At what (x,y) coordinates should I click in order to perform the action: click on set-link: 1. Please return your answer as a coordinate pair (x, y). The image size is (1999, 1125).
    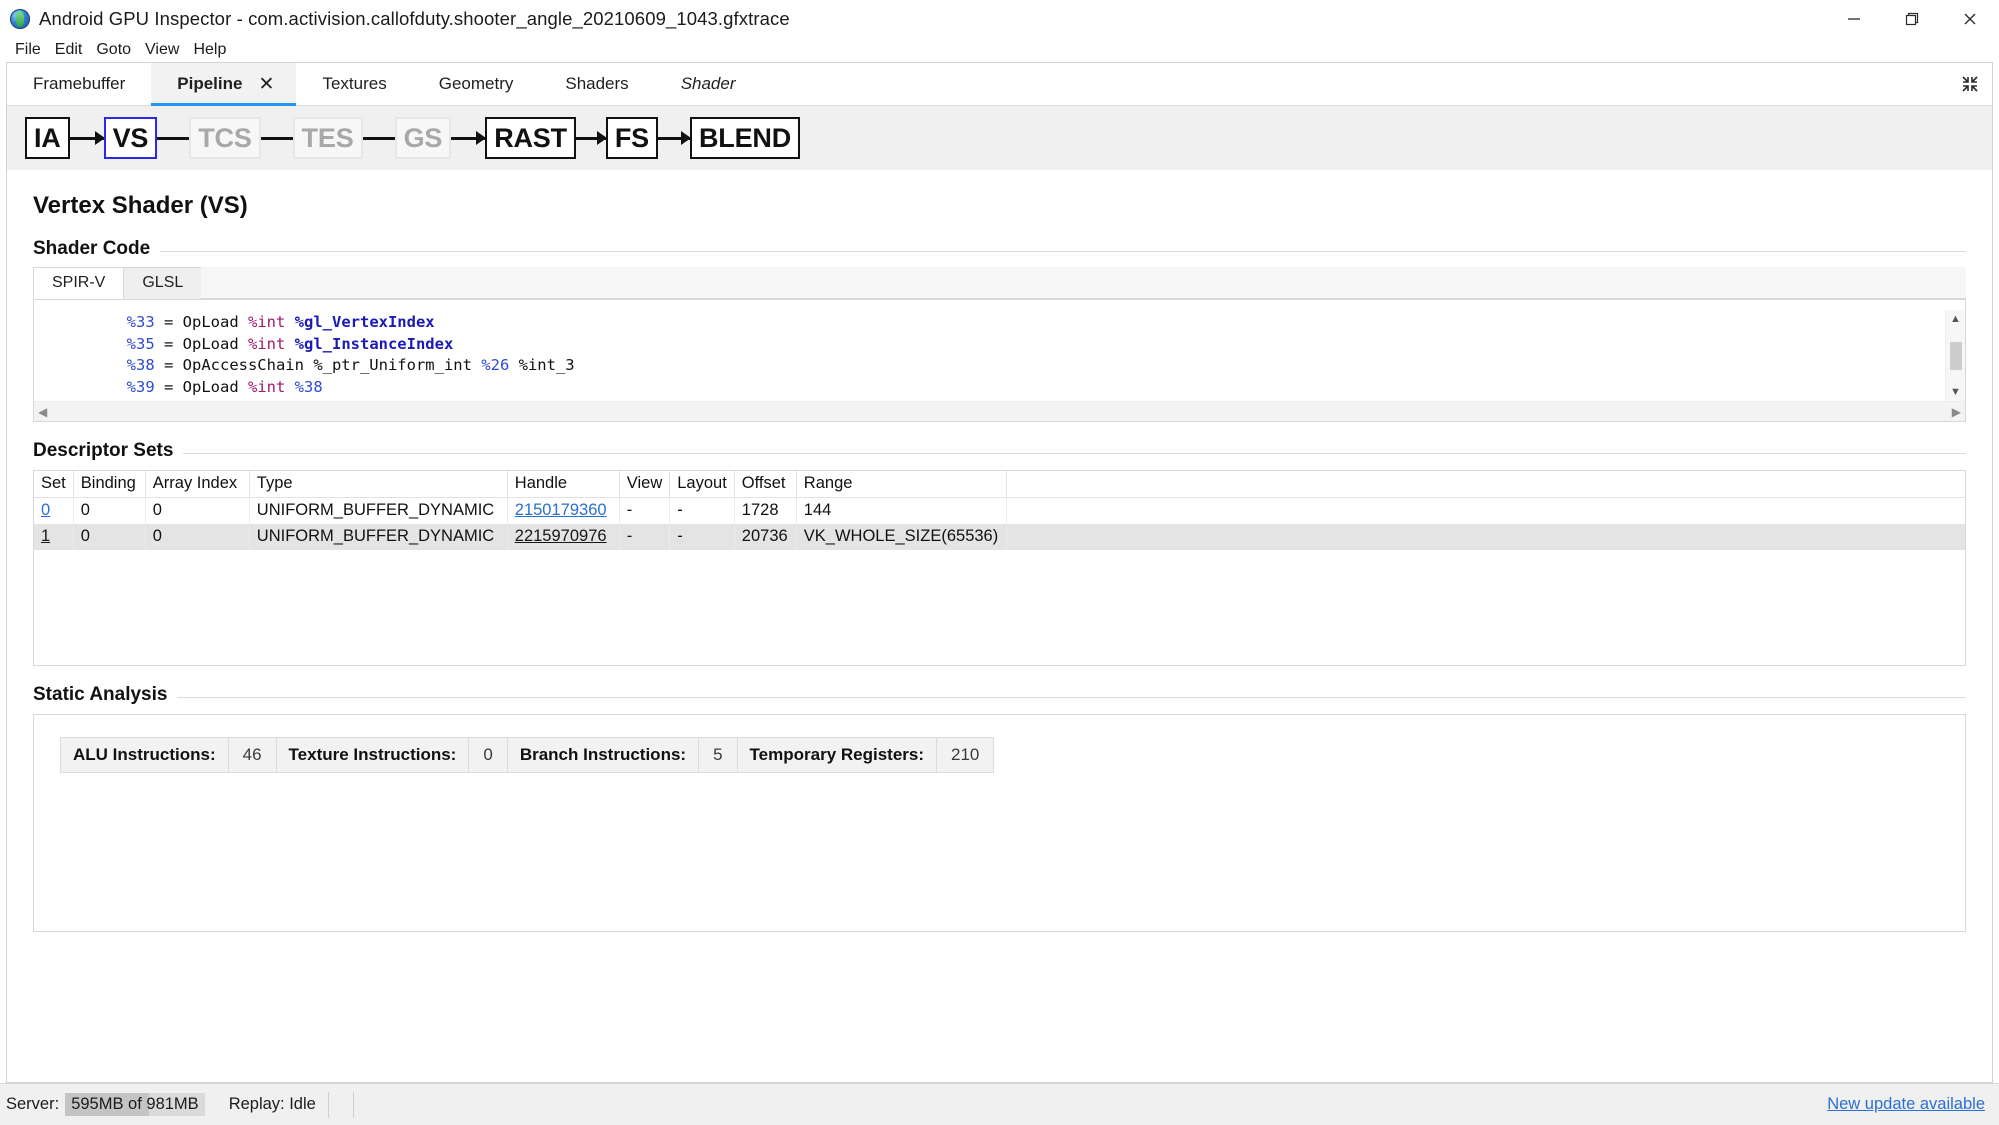
    Looking at the image, I should click on (45, 536).